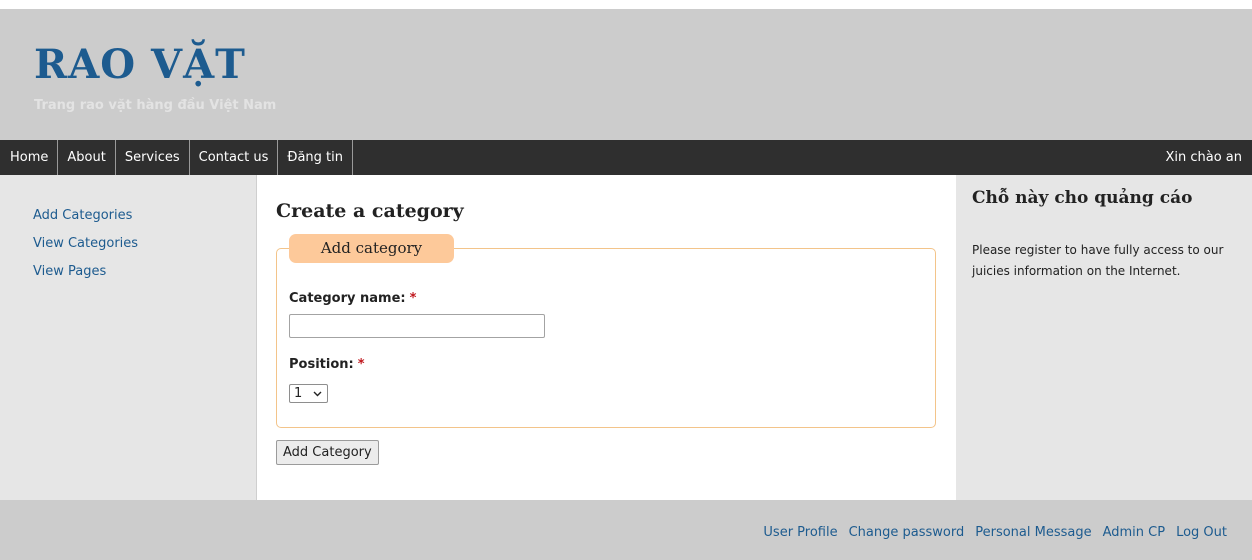 The image size is (1252, 560). What do you see at coordinates (317, 396) in the screenshot?
I see `chevron-down-icon` at bounding box center [317, 396].